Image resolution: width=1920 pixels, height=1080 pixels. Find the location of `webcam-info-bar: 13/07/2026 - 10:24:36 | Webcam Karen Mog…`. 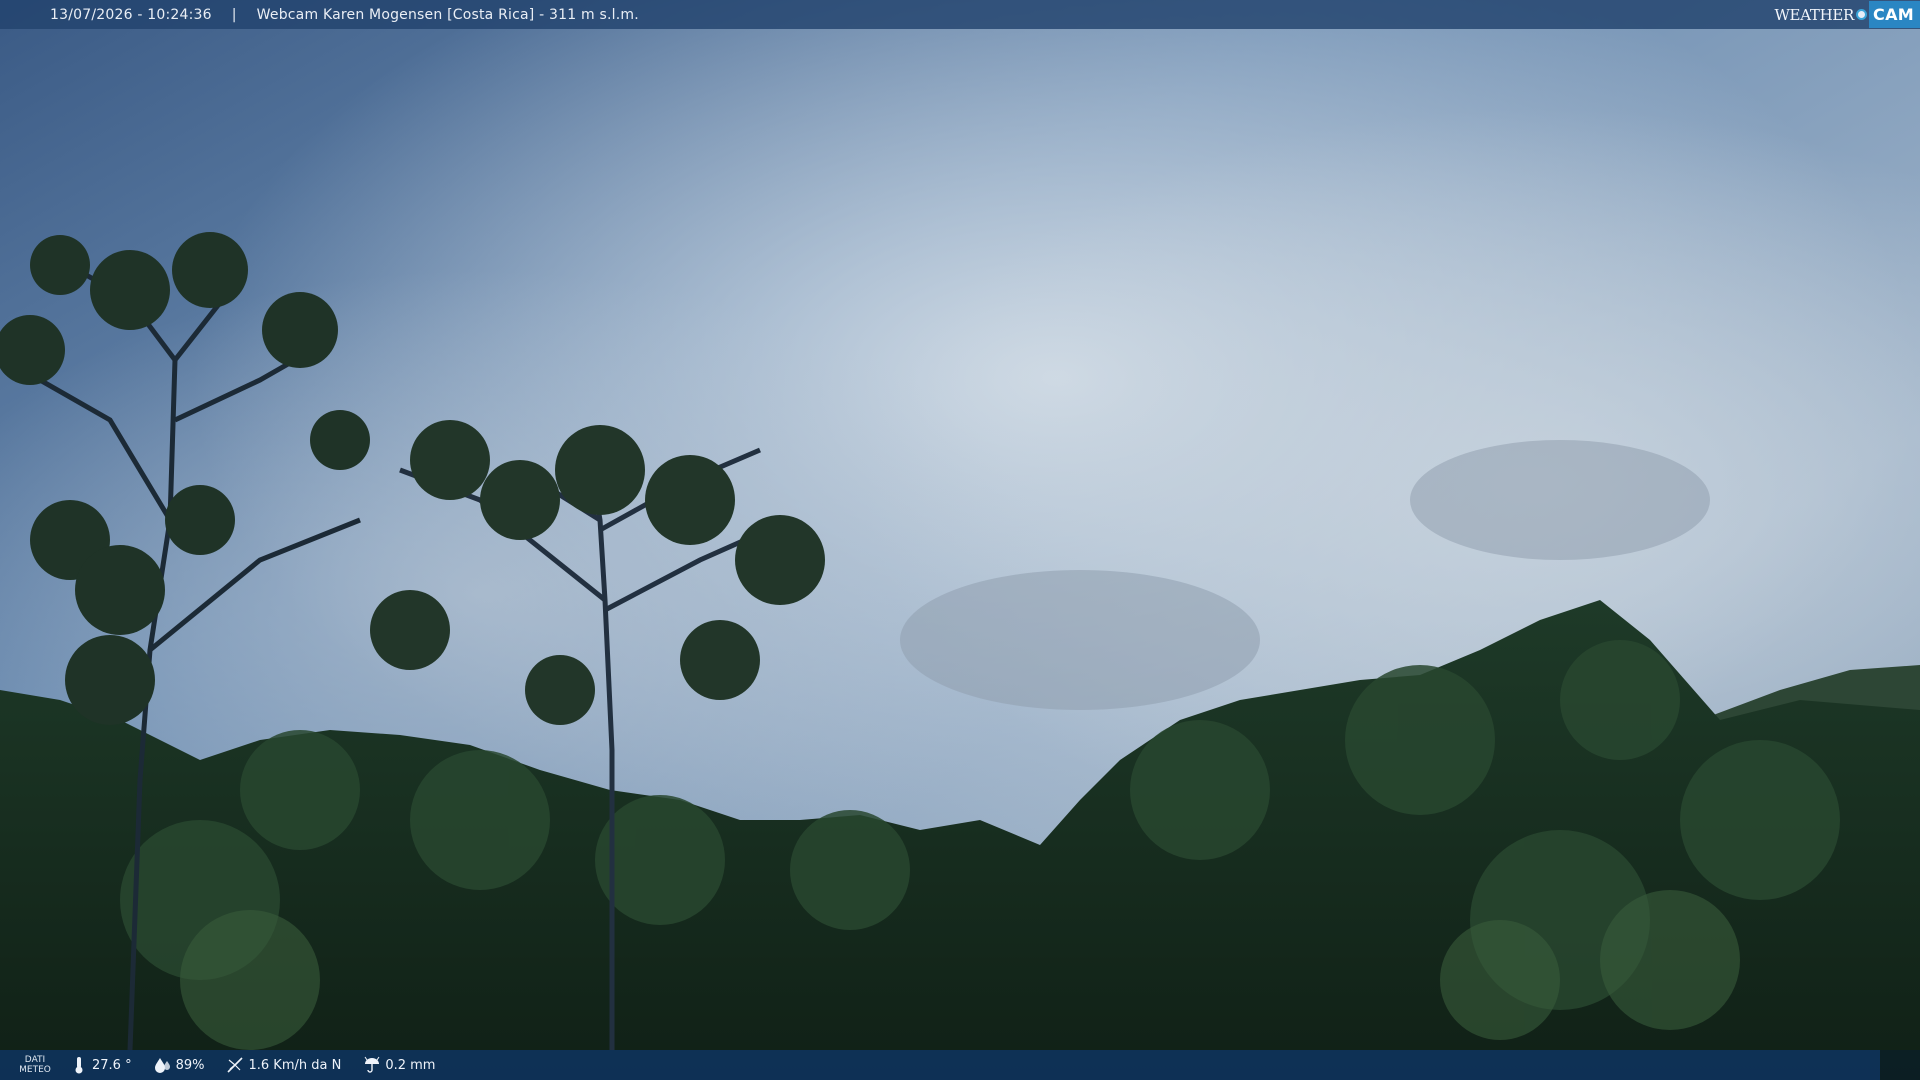

webcam-info-bar: 13/07/2026 - 10:24:36 | Webcam Karen Mog… is located at coordinates (960, 14).